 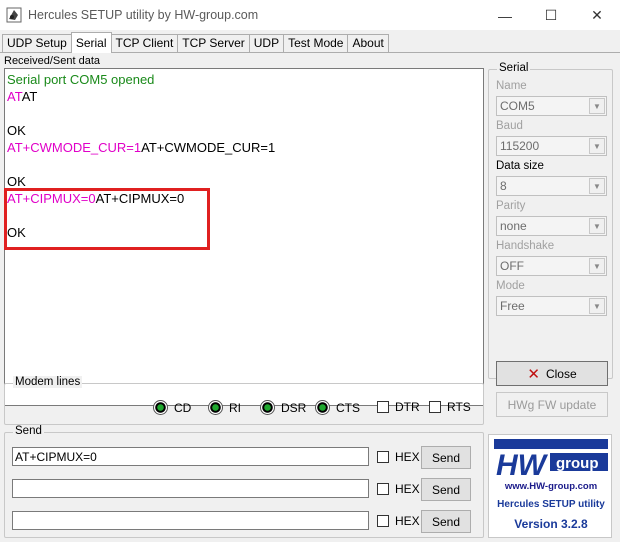 I want to click on modem-led-cts: CTS, so click(x=337, y=407).